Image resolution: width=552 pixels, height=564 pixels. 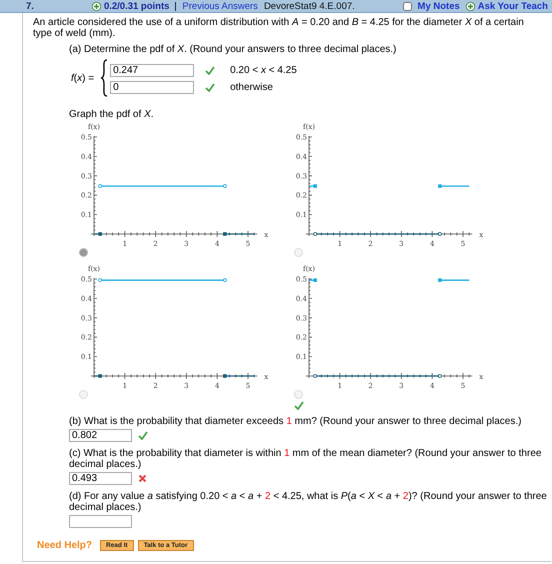 I want to click on points-text: 0.2/0.31 points, so click(x=137, y=6).